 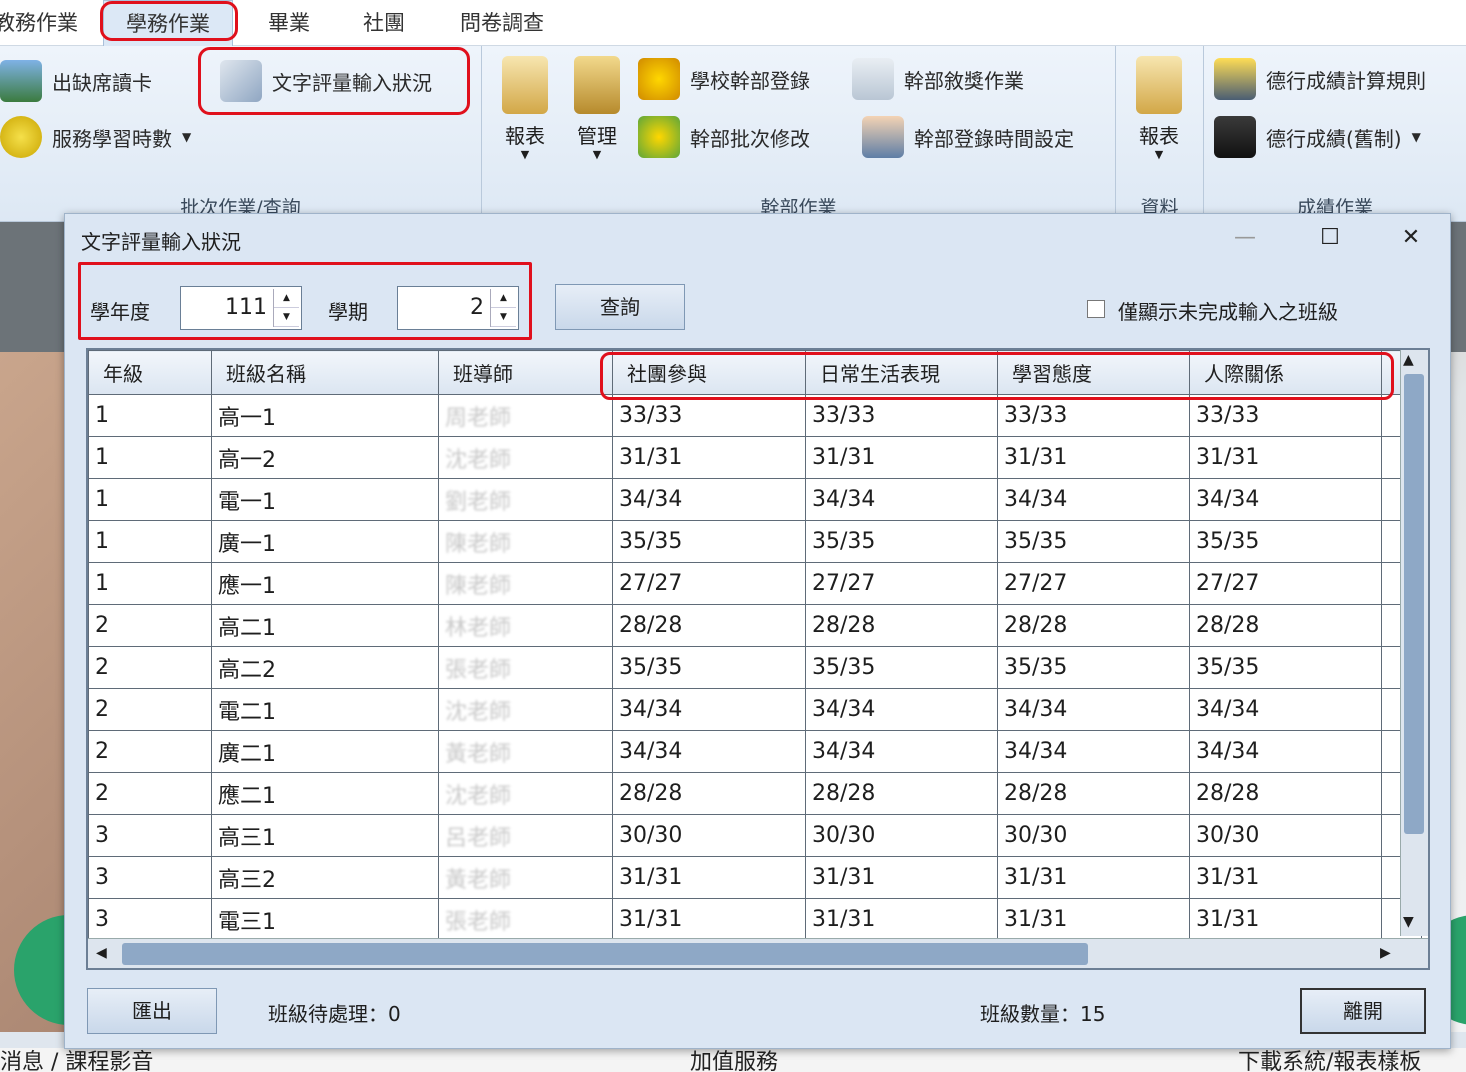 What do you see at coordinates (755, 457) in the screenshot?
I see `table-row: 1 高一2 沈老師 31/31 31/31 31/31 31/31` at bounding box center [755, 457].